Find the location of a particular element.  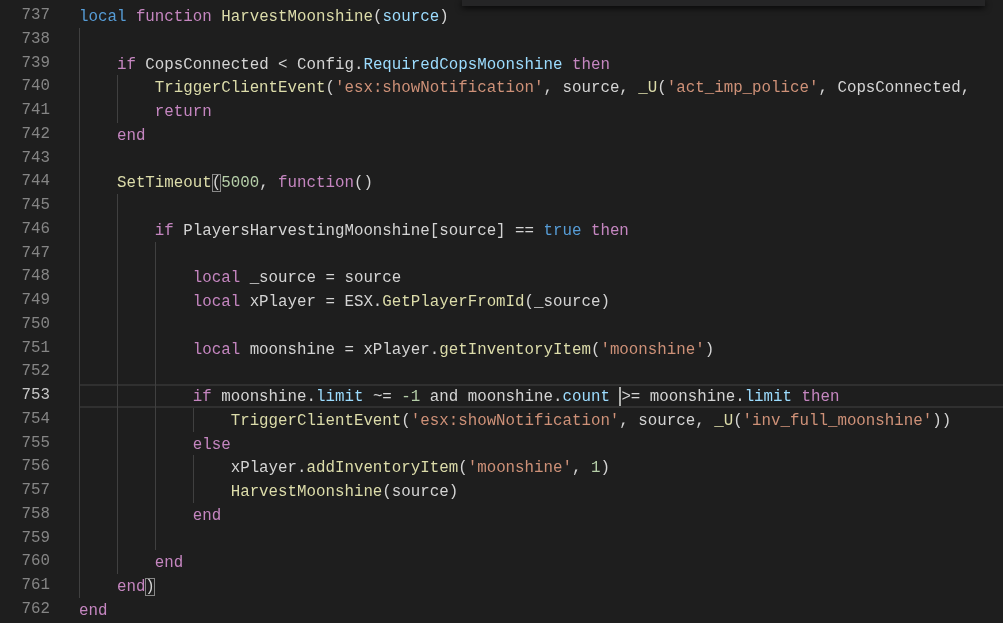

text-cursor is located at coordinates (620, 397).